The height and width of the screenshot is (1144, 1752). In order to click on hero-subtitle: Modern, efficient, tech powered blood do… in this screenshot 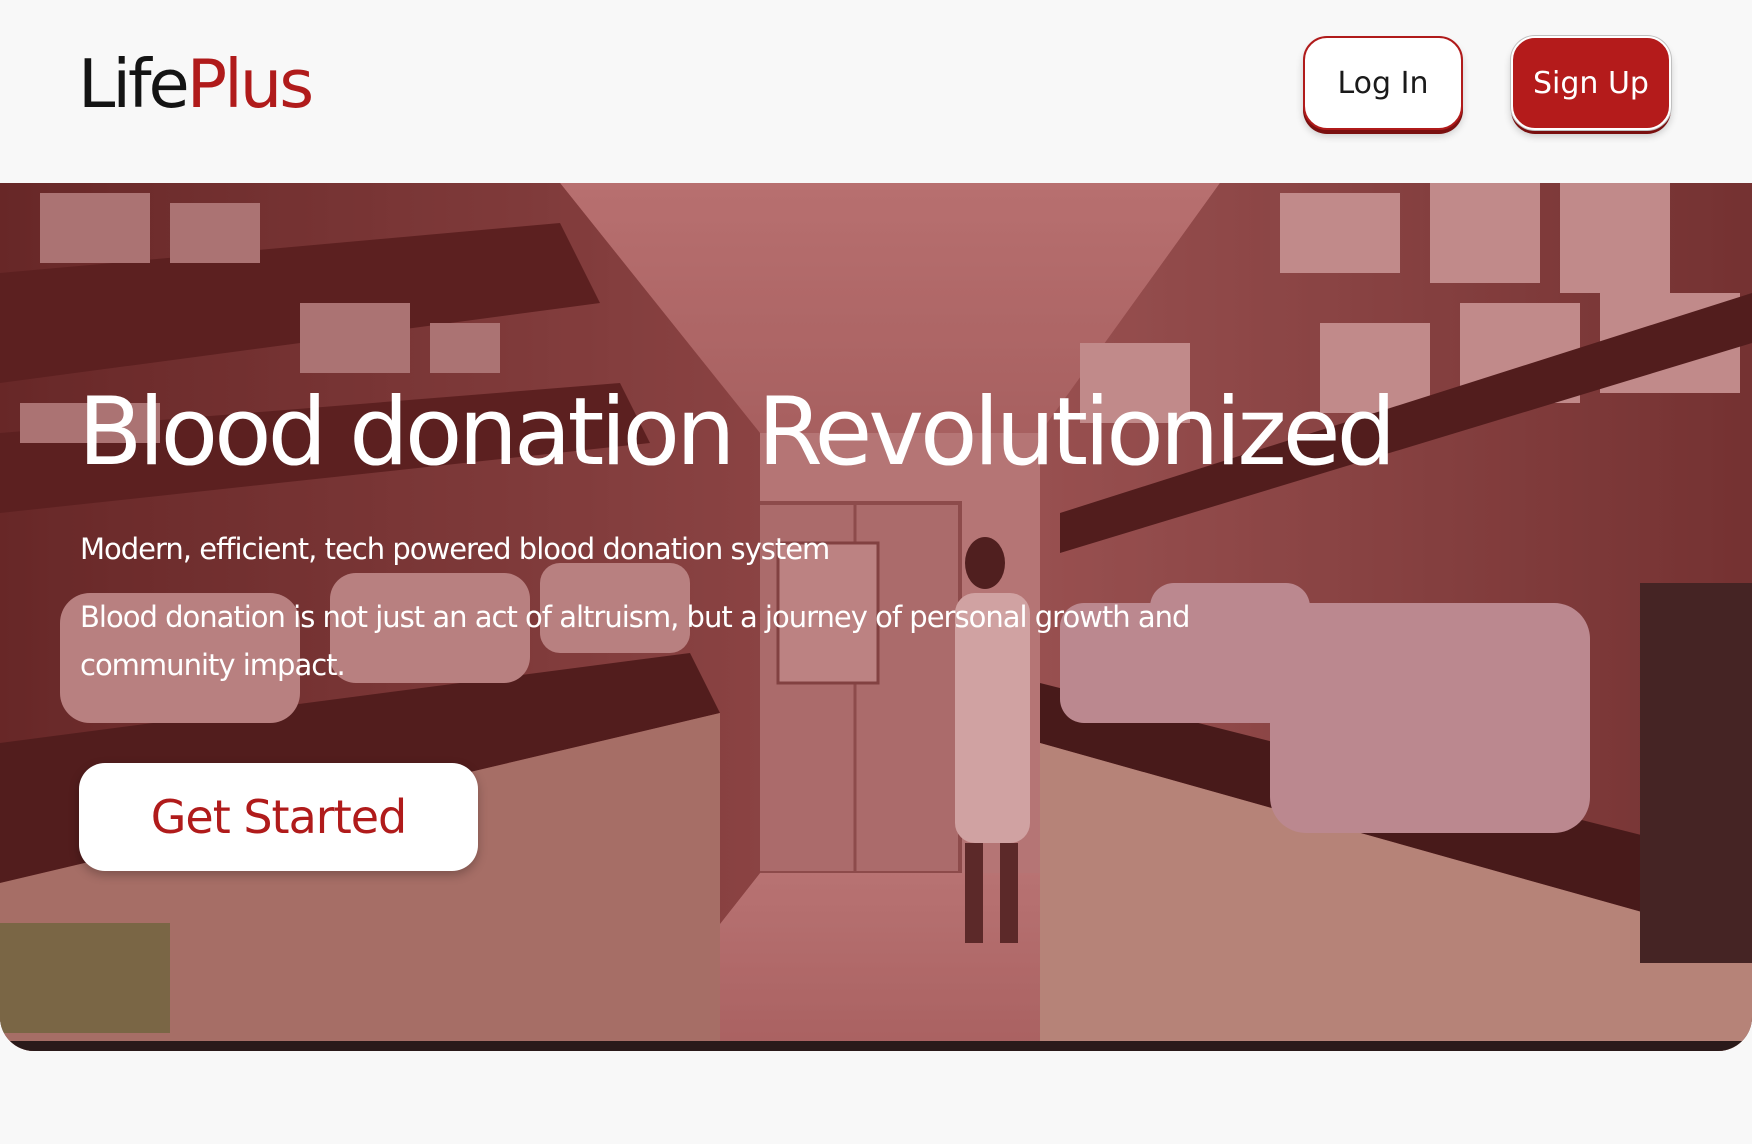, I will do `click(455, 549)`.